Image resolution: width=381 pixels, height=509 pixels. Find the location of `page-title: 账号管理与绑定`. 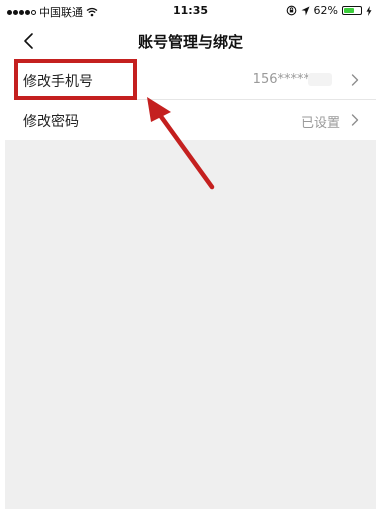

page-title: 账号管理与绑定 is located at coordinates (190, 42).